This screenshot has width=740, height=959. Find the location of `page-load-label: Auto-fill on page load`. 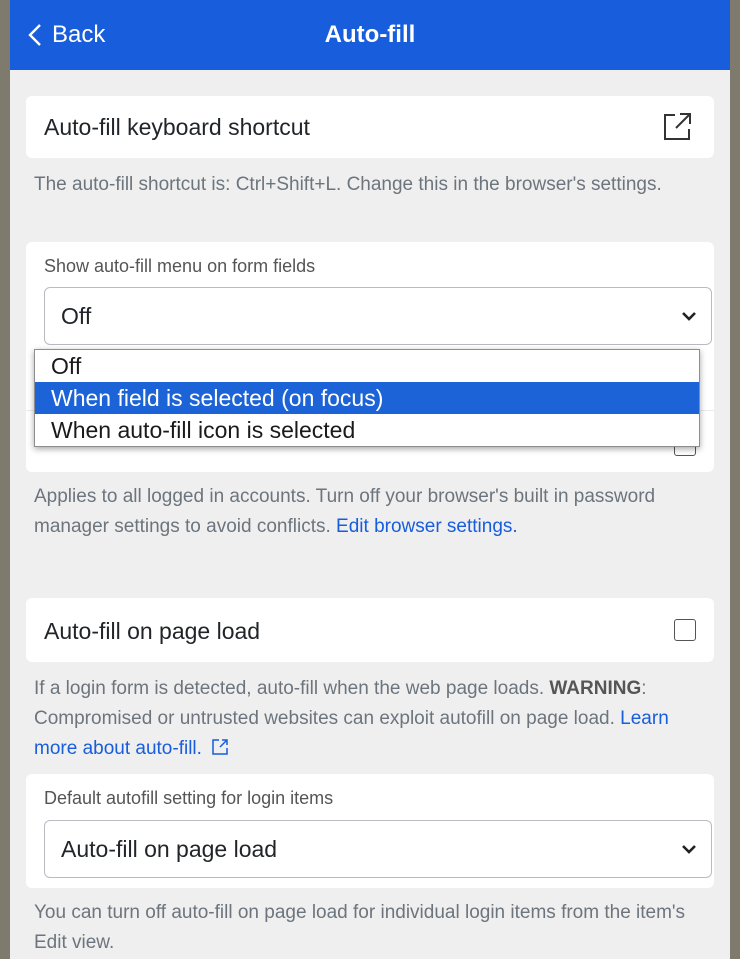

page-load-label: Auto-fill on page load is located at coordinates (152, 631).